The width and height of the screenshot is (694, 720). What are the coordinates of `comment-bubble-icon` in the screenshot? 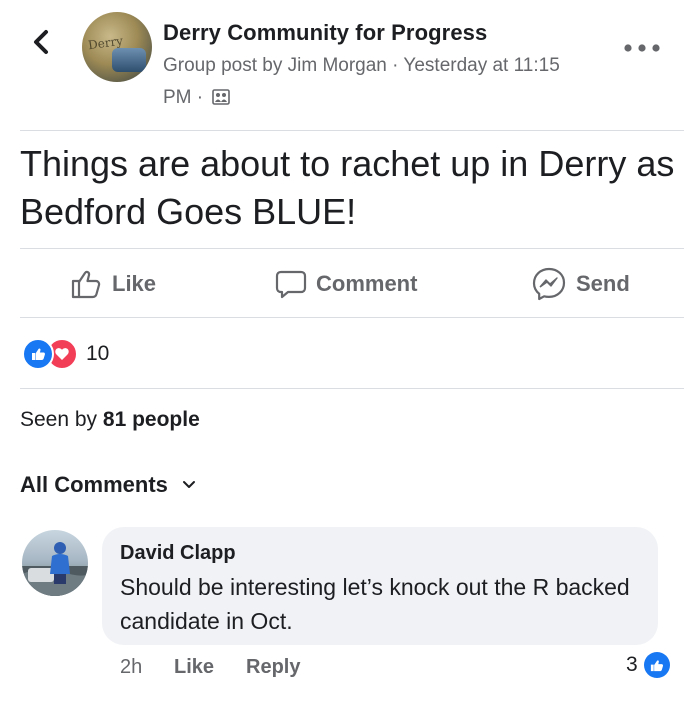 It's located at (291, 284).